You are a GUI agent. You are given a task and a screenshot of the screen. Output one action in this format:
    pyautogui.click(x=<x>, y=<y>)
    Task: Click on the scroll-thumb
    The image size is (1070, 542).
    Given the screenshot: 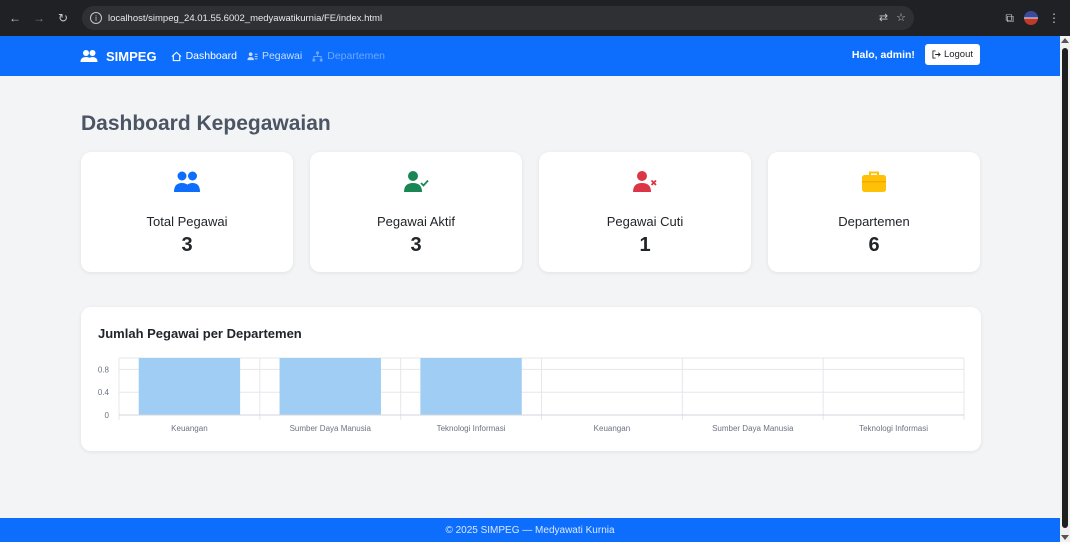 What is the action you would take?
    pyautogui.click(x=1065, y=288)
    